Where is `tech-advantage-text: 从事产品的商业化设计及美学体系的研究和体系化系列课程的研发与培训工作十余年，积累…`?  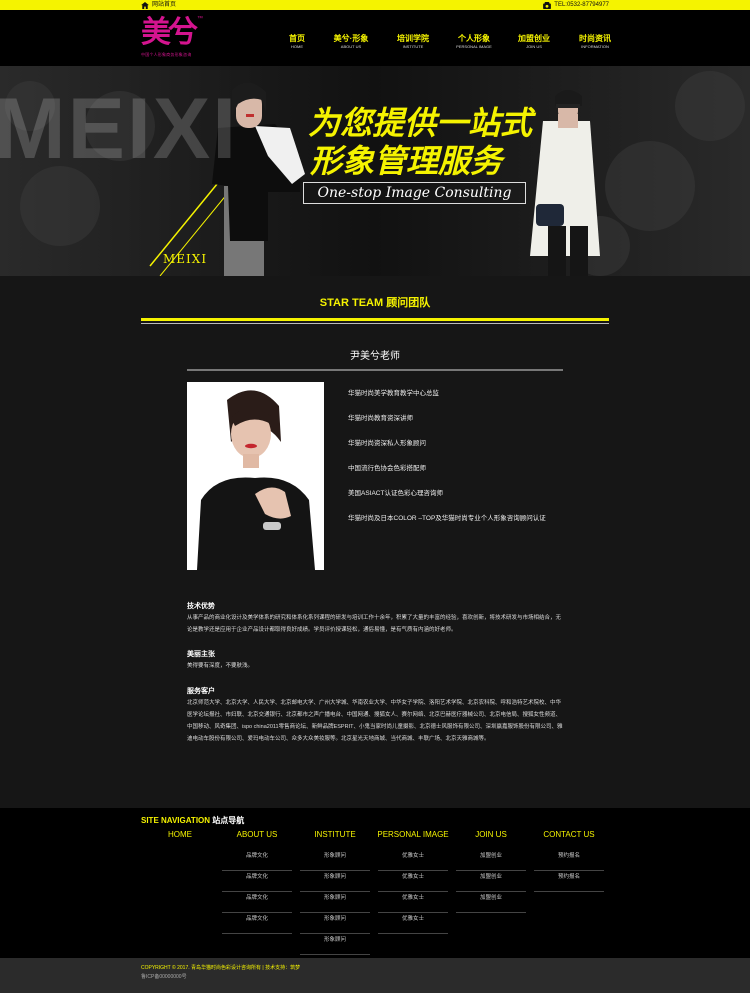
tech-advantage-text: 从事产品的商业化设计及美学体系的研究和体系化系列课程的研发与培训工作十余年，积累… is located at coordinates (374, 624).